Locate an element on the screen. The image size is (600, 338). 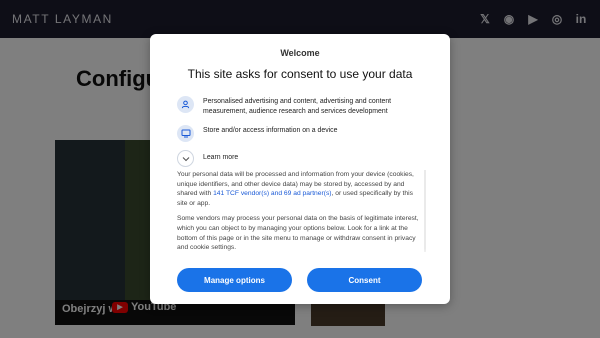
manage-options-button: Manage options is located at coordinates (234, 280).